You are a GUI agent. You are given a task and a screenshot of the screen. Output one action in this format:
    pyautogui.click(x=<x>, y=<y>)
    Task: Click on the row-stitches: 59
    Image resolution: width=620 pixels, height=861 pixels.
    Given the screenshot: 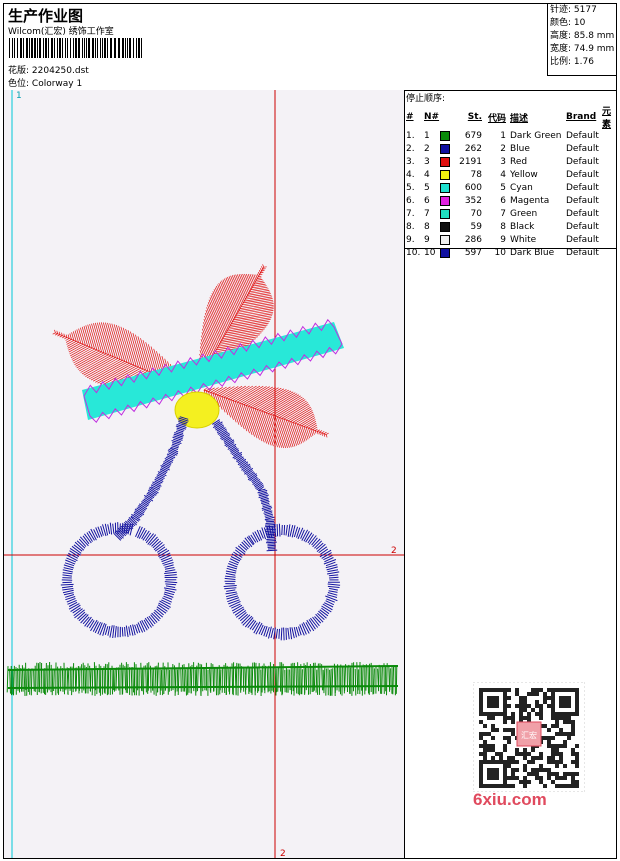 What is the action you would take?
    pyautogui.click(x=476, y=227)
    